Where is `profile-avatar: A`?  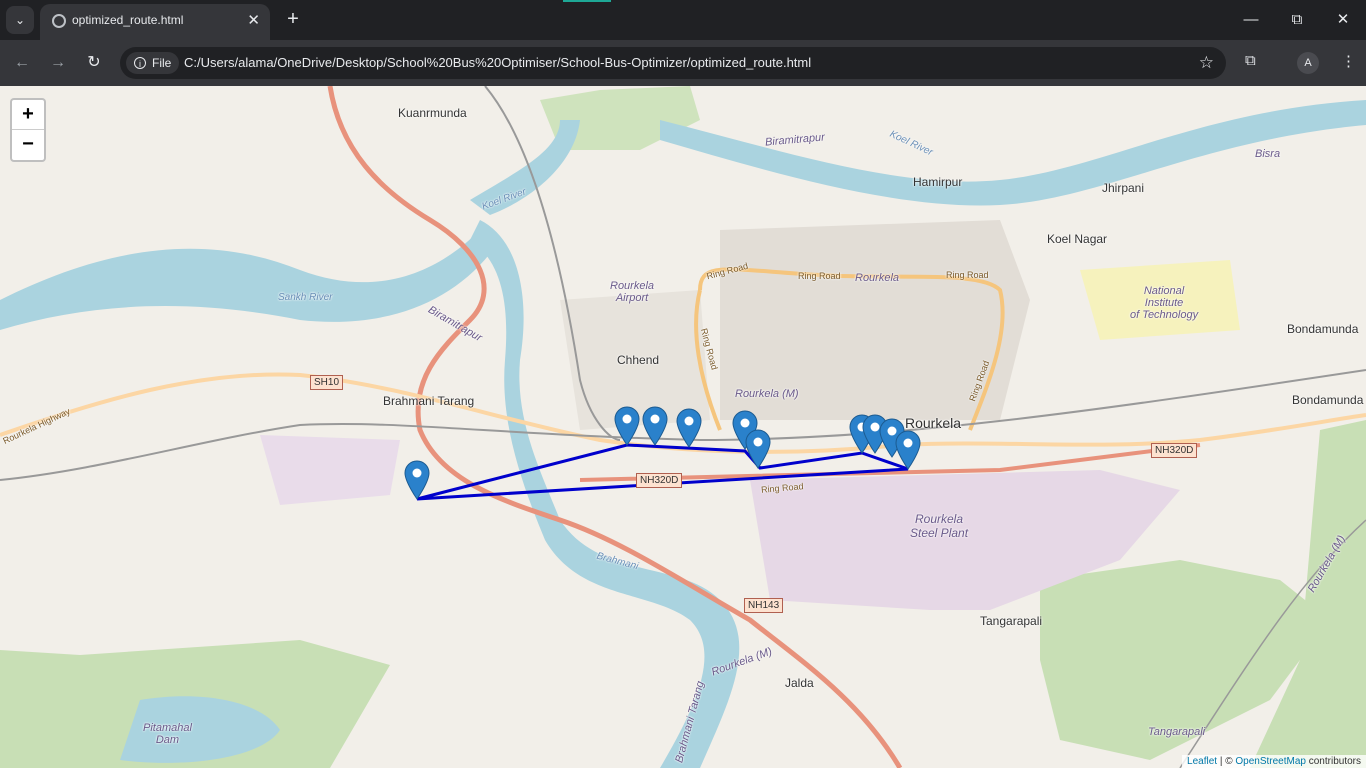 profile-avatar: A is located at coordinates (1308, 63).